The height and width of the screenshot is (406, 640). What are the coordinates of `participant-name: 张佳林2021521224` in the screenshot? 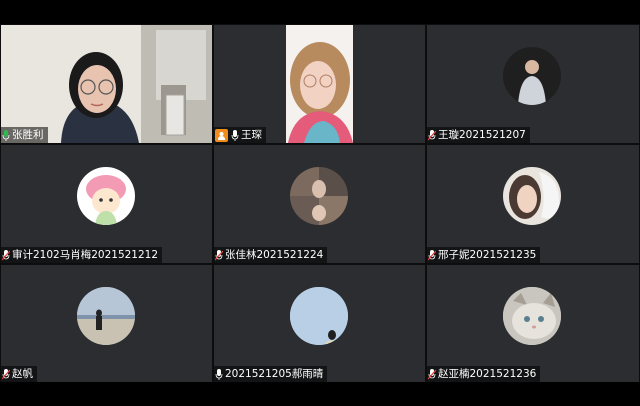 It's located at (274, 255).